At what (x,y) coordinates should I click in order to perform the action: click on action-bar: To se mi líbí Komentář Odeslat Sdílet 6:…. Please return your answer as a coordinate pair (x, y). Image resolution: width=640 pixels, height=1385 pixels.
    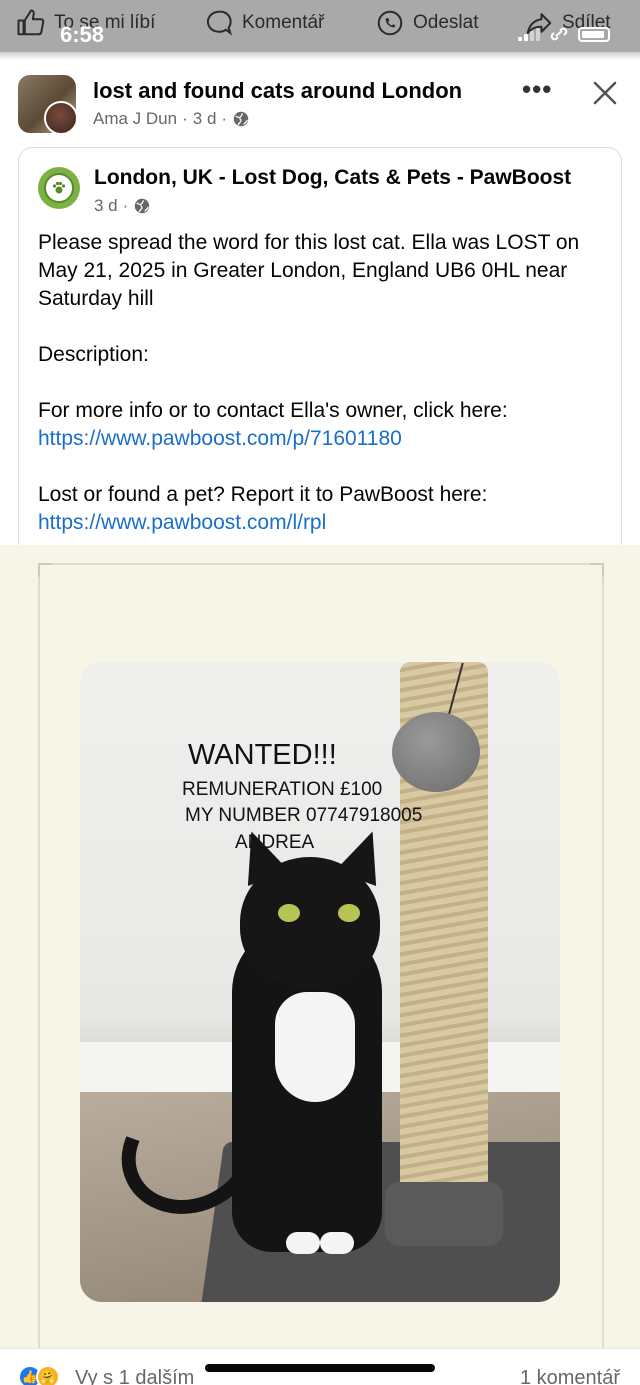
    Looking at the image, I should click on (320, 26).